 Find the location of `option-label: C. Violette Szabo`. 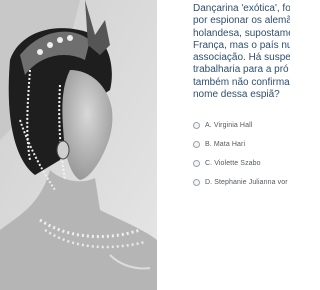

option-label: C. Violette Szabo is located at coordinates (233, 163).